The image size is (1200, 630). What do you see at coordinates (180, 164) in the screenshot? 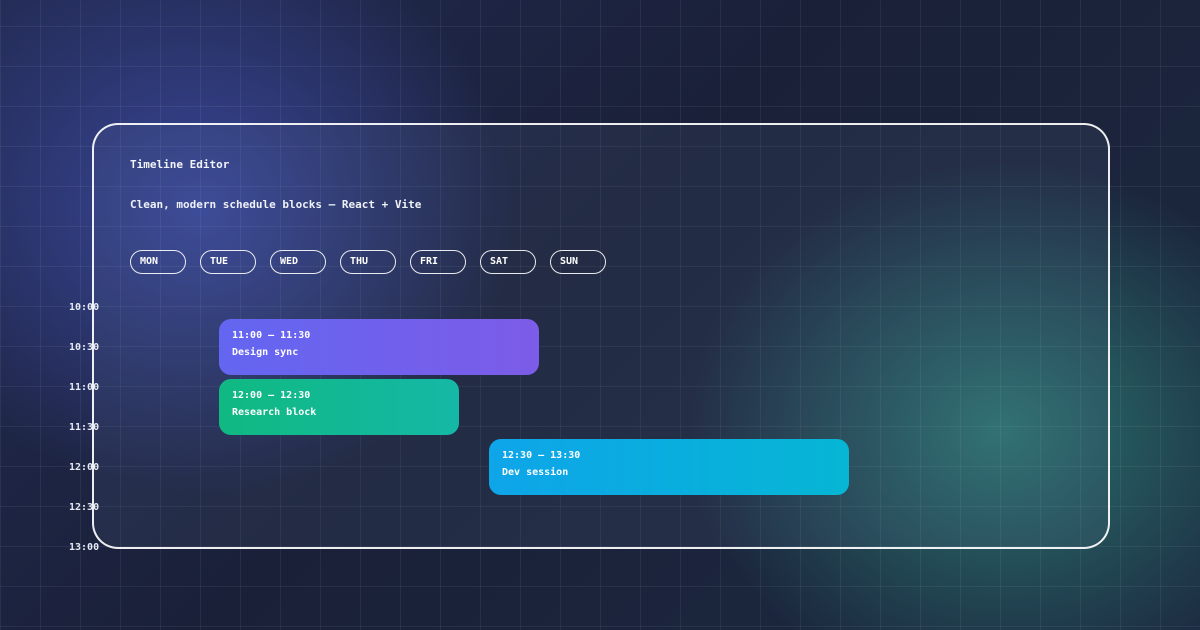
I see `app-title: Timeline Editor` at bounding box center [180, 164].